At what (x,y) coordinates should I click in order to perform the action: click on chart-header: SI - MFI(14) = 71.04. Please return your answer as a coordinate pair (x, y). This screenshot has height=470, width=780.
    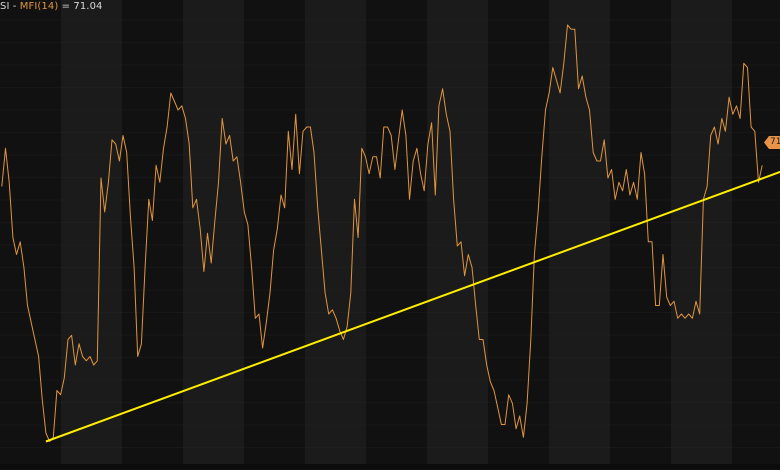
    Looking at the image, I should click on (51, 6).